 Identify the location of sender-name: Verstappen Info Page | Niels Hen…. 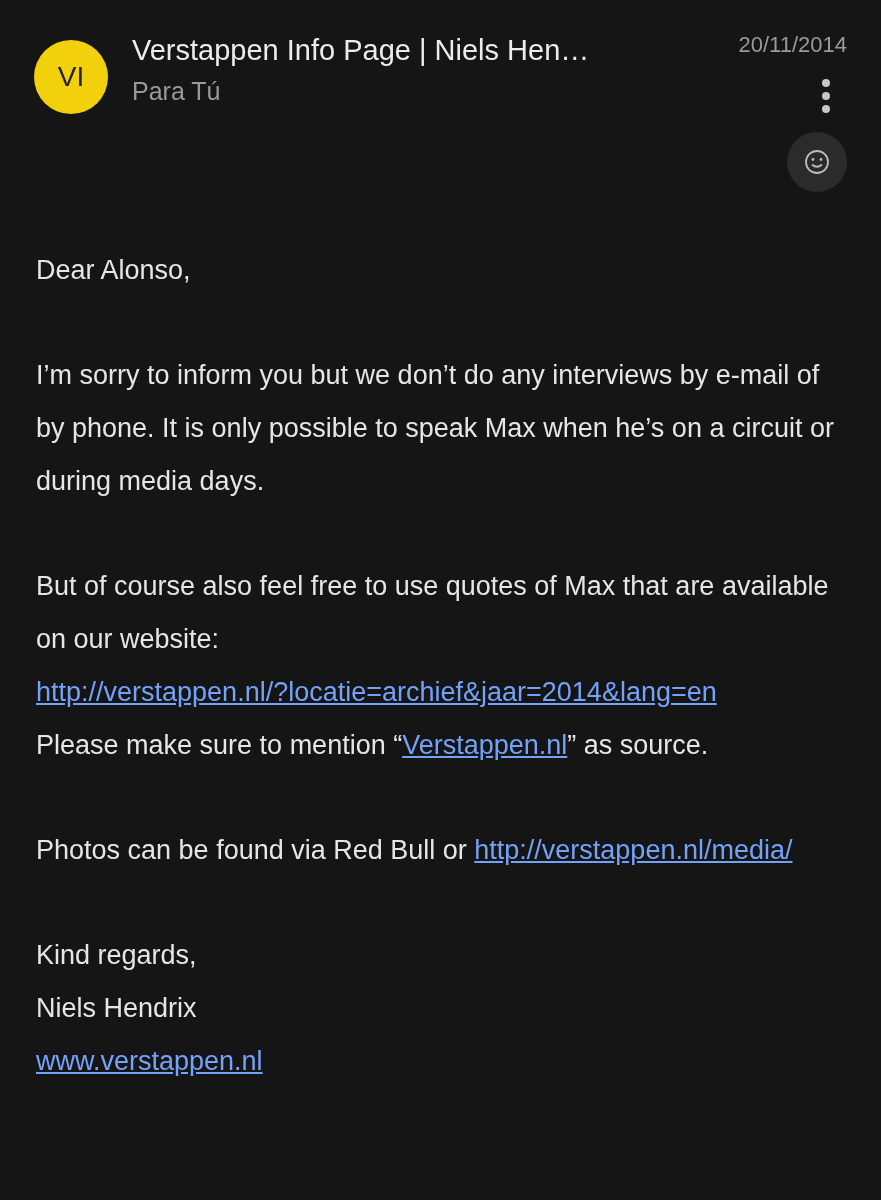
(361, 50).